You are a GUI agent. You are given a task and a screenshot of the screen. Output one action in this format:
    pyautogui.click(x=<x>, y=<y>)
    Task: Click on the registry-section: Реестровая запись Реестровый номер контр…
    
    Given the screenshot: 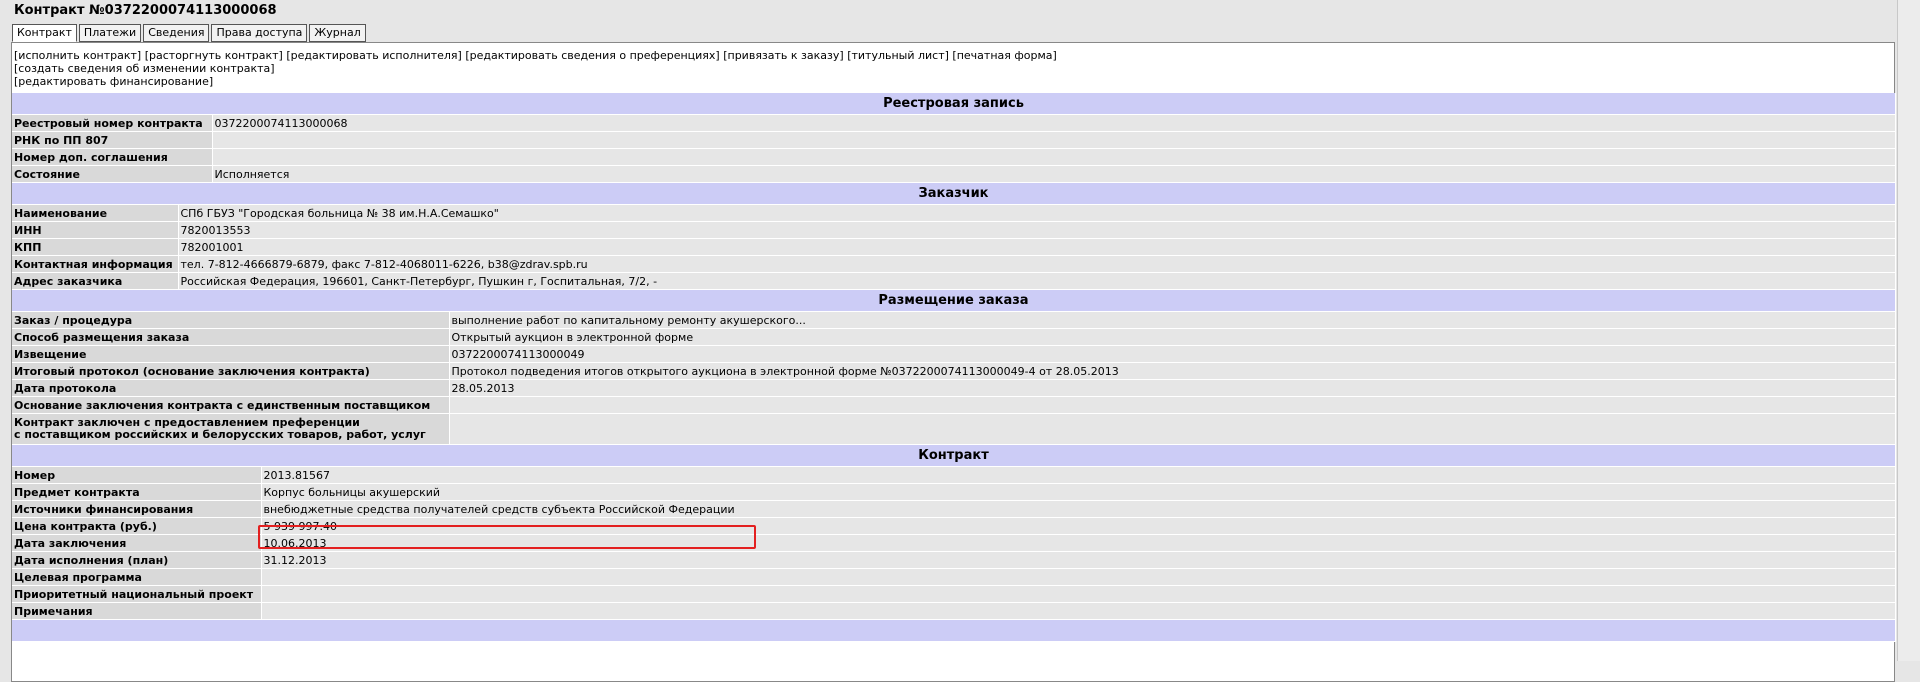 What is the action you would take?
    pyautogui.click(x=954, y=138)
    